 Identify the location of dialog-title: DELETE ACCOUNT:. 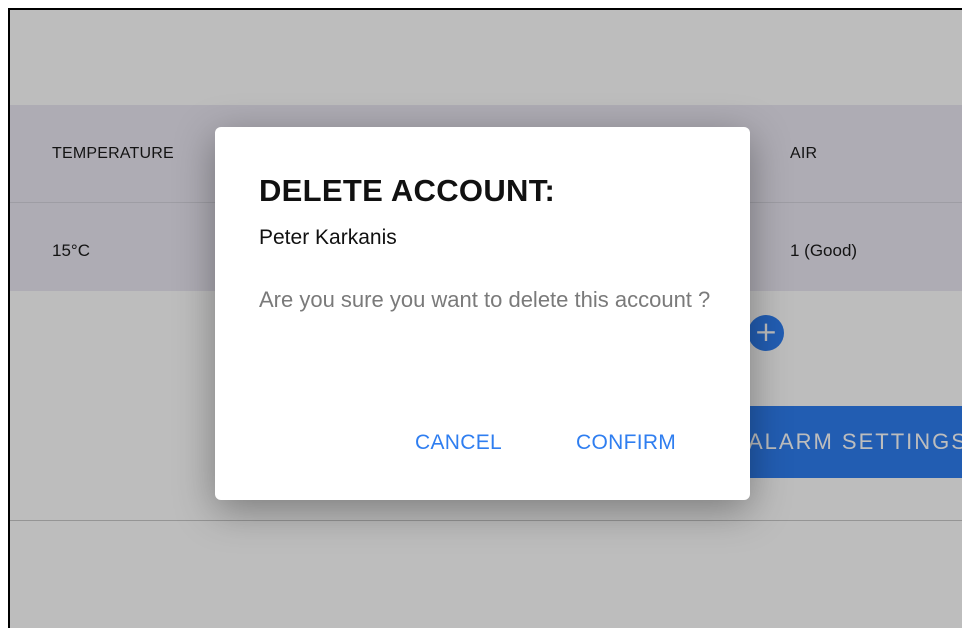
(407, 190).